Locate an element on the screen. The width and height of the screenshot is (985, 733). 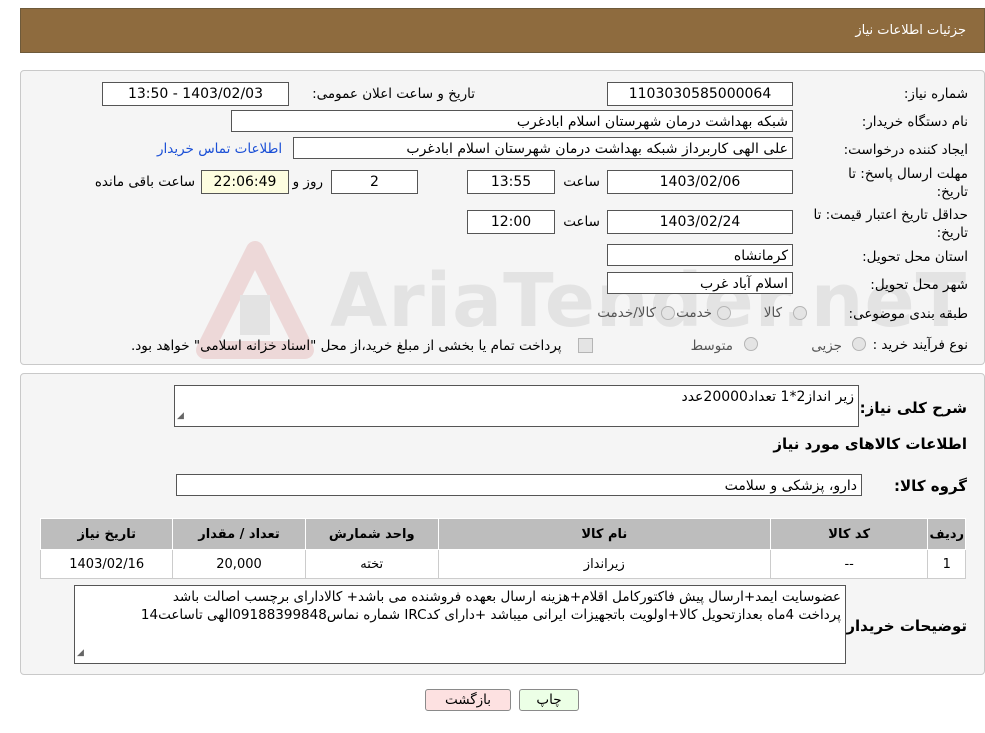
description-text: زیر انداز2*1 تعداد20000عدد is located at coordinates (767, 397).